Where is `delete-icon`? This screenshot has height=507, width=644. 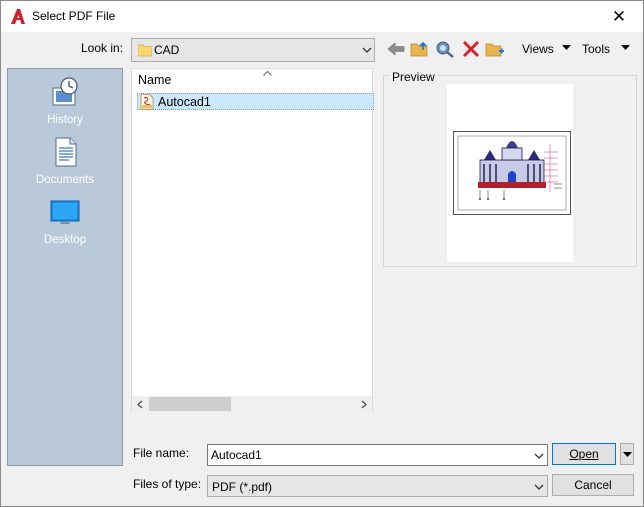
delete-icon is located at coordinates (471, 49).